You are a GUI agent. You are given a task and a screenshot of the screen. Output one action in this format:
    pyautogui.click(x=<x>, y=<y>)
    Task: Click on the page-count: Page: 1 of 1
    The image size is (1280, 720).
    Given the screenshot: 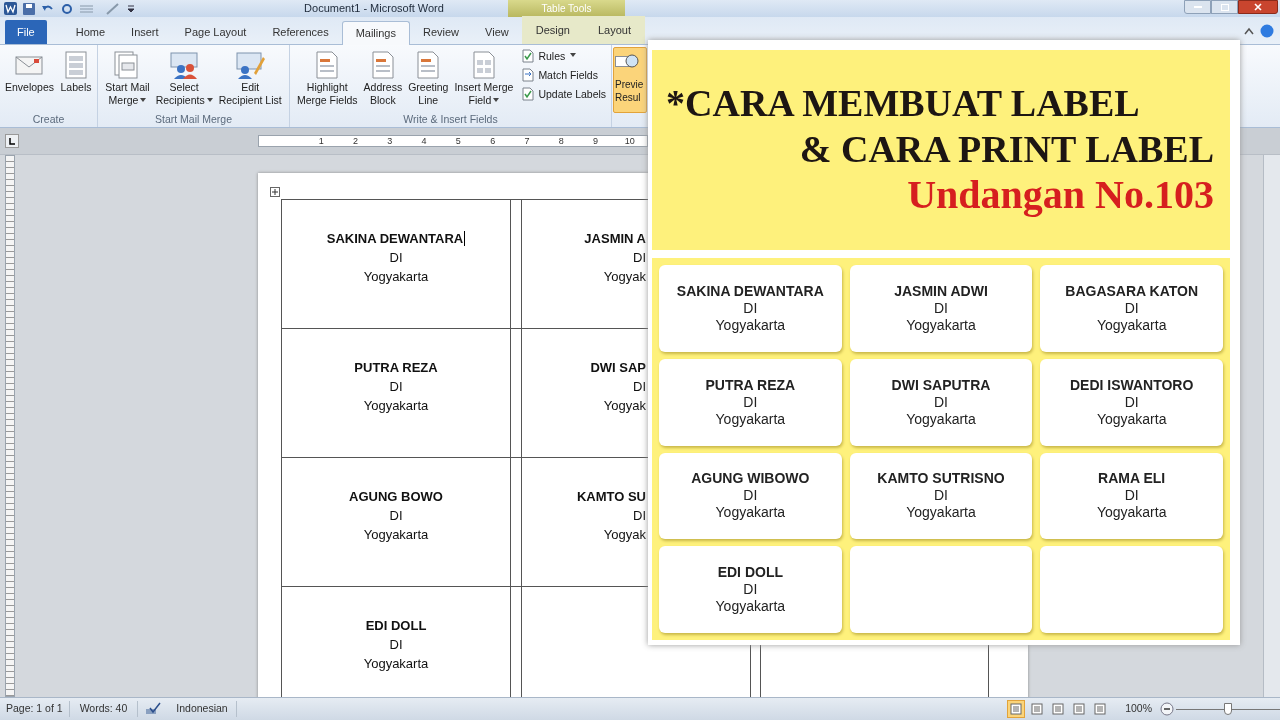 What is the action you would take?
    pyautogui.click(x=35, y=709)
    